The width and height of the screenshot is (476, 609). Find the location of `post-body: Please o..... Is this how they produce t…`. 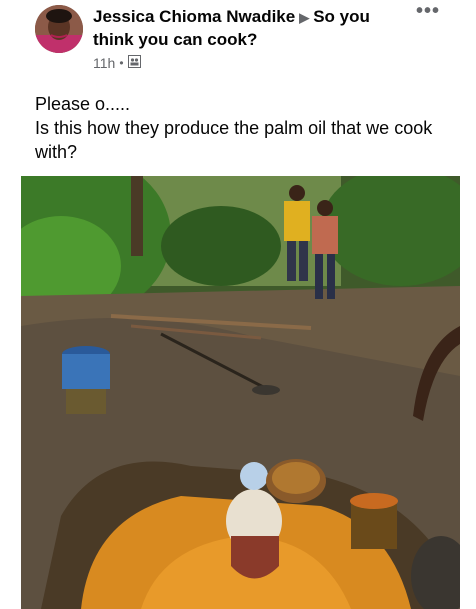

post-body: Please o..... Is this how they produce t… is located at coordinates (240, 128).